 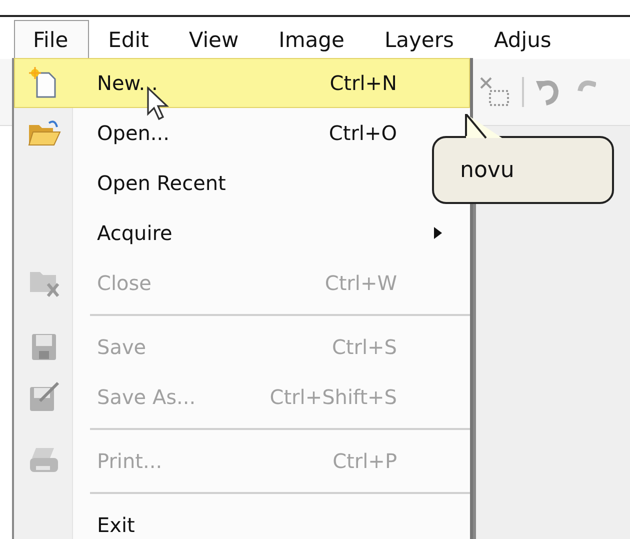 I want to click on menu-bar-item: Layers, so click(x=420, y=39).